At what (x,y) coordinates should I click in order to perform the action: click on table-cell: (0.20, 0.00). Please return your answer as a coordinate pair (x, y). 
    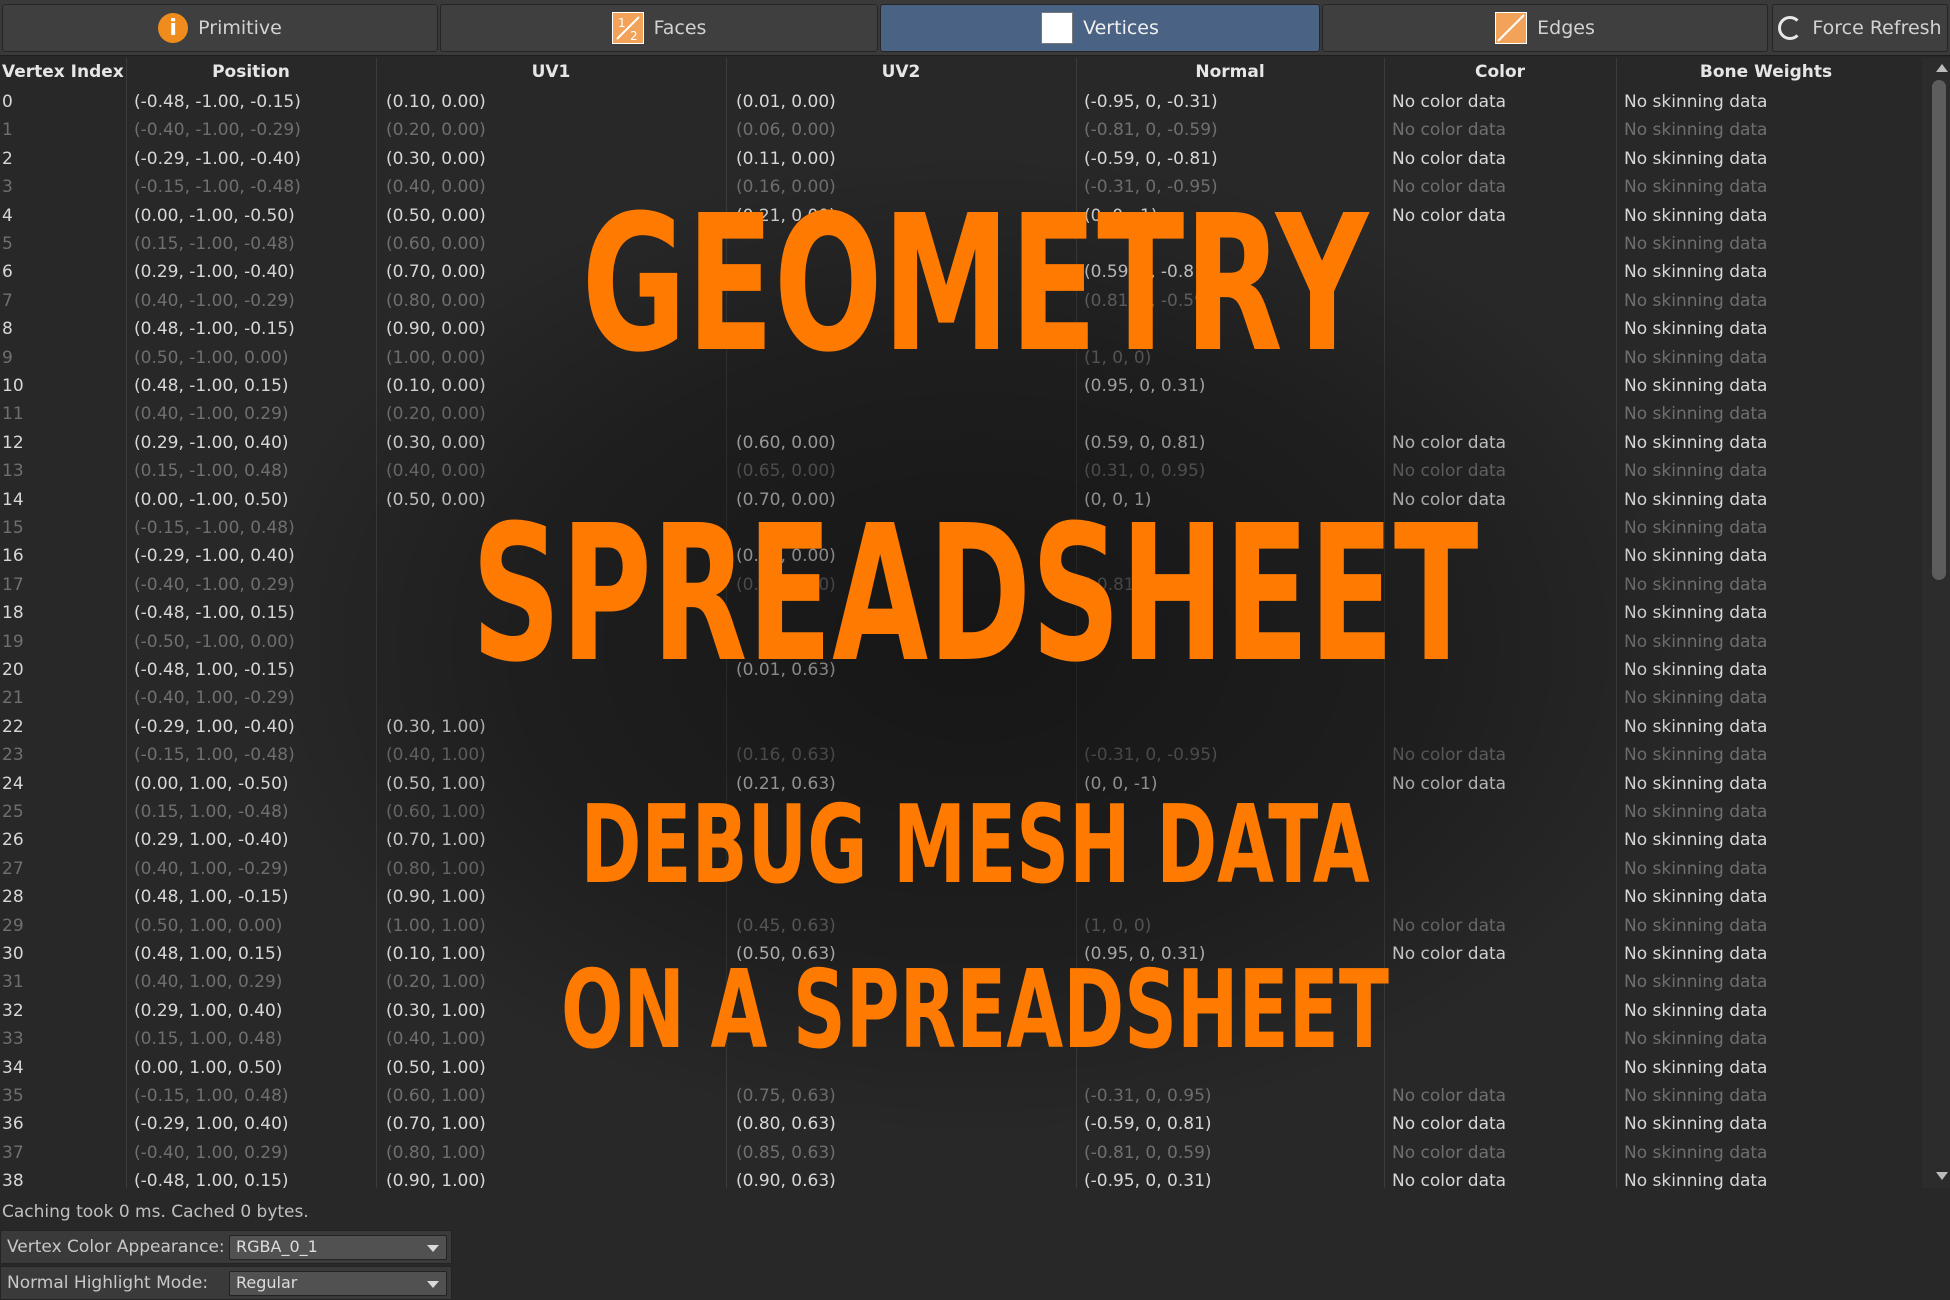
    Looking at the image, I should click on (436, 130).